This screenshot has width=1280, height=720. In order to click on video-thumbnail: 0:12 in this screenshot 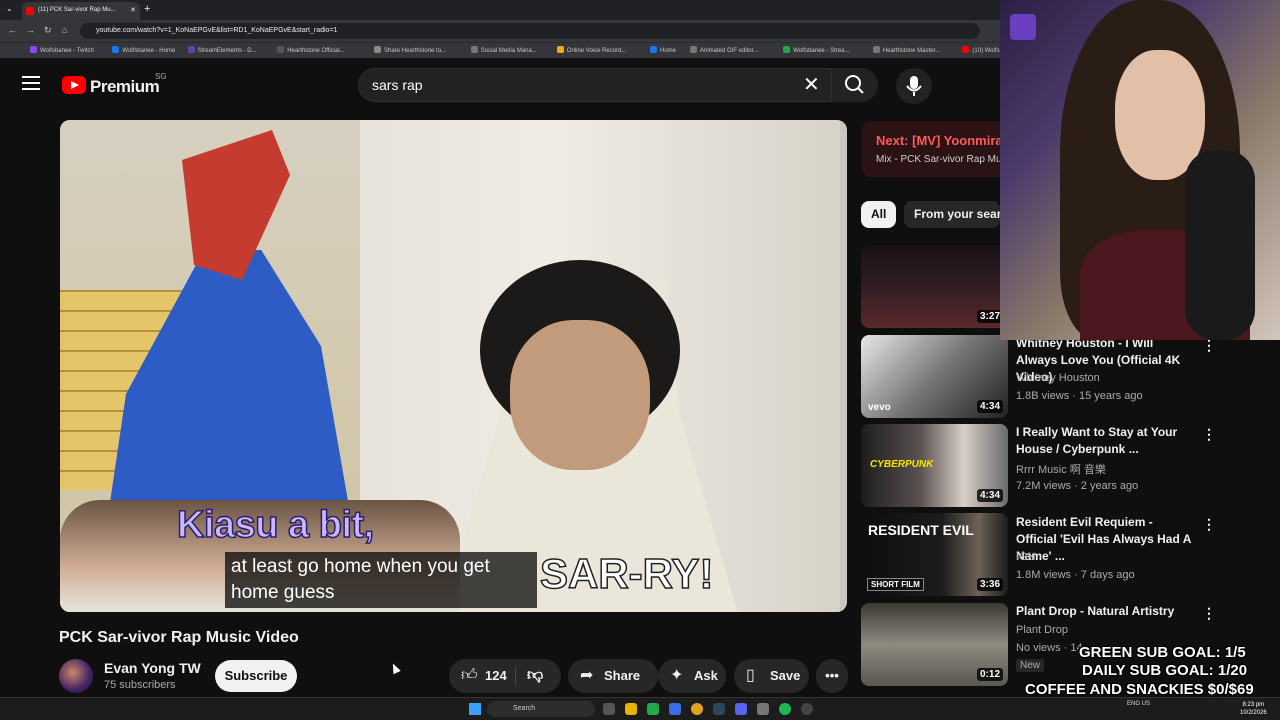, I will do `click(934, 644)`.